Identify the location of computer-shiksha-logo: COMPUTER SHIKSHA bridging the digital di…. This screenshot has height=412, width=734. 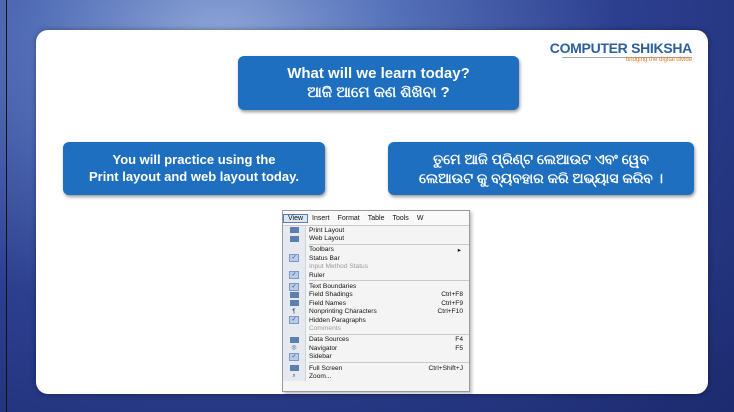
(621, 51).